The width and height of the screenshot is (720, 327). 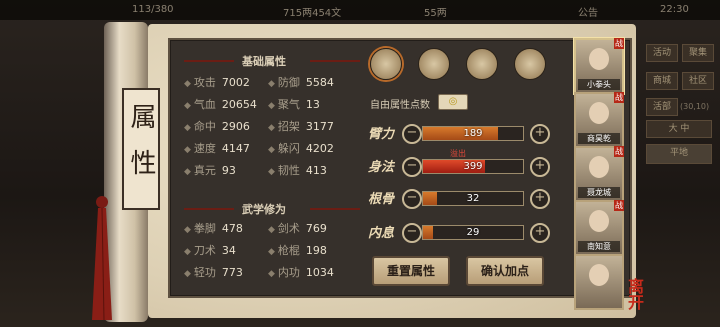 What do you see at coordinates (213, 228) in the screenshot?
I see `stat-fist: ◆ 拳脚 478` at bounding box center [213, 228].